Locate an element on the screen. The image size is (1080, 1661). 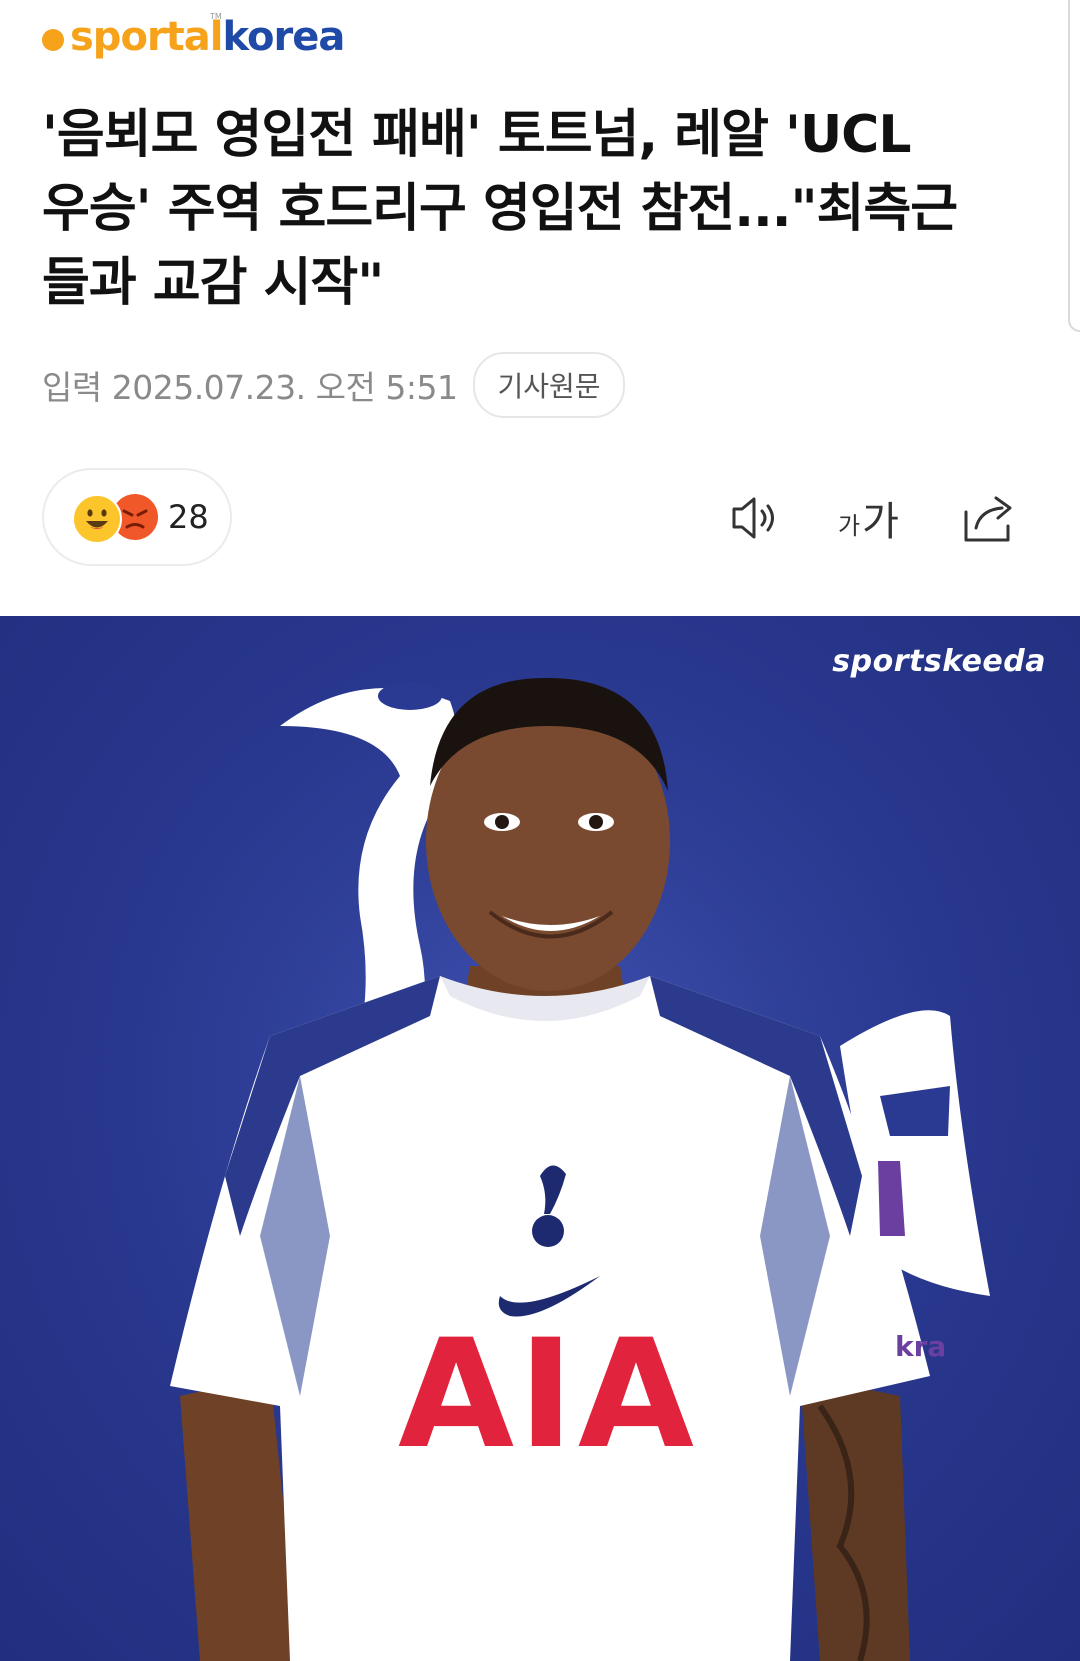
font-size-small-label: 가 is located at coordinates (849, 526).